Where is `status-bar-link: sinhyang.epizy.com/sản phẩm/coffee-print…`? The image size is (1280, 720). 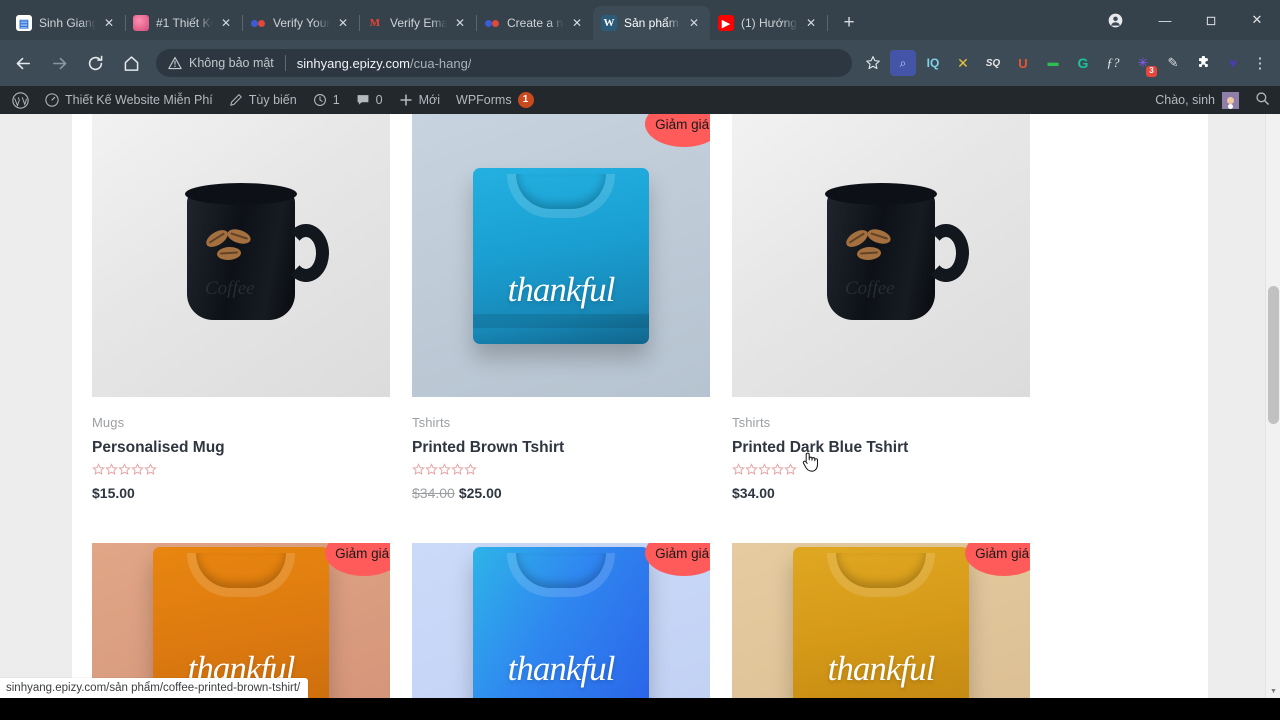
status-bar-link: sinhyang.epizy.com/sản phẩm/coffee-print… is located at coordinates (154, 688).